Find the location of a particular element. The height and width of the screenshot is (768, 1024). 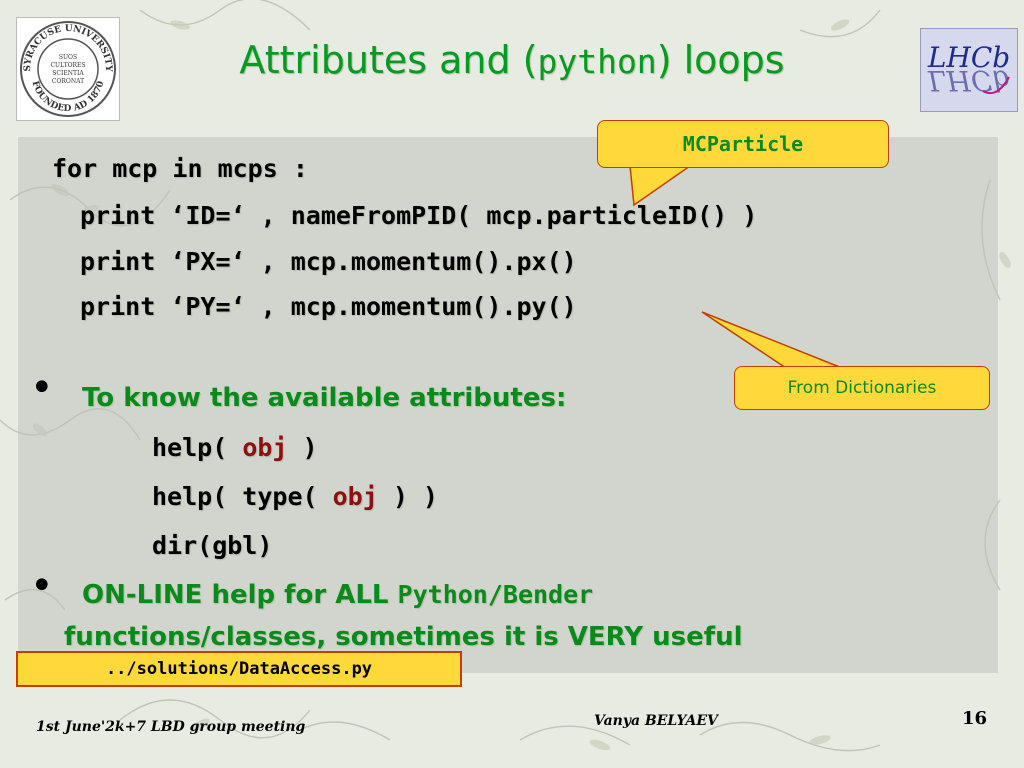

help-type-suffix: ) ) is located at coordinates (407, 496).